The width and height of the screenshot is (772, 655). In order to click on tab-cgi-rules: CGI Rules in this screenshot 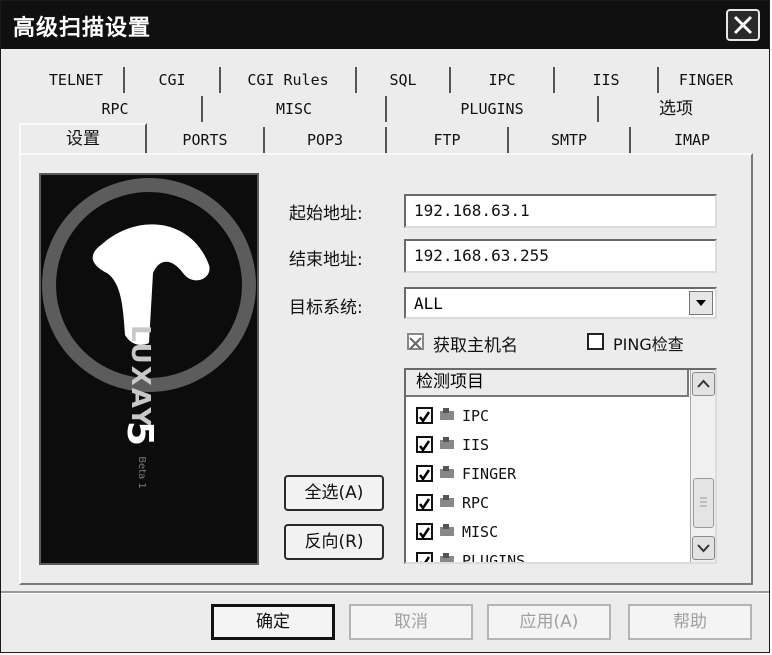, I will do `click(289, 80)`.